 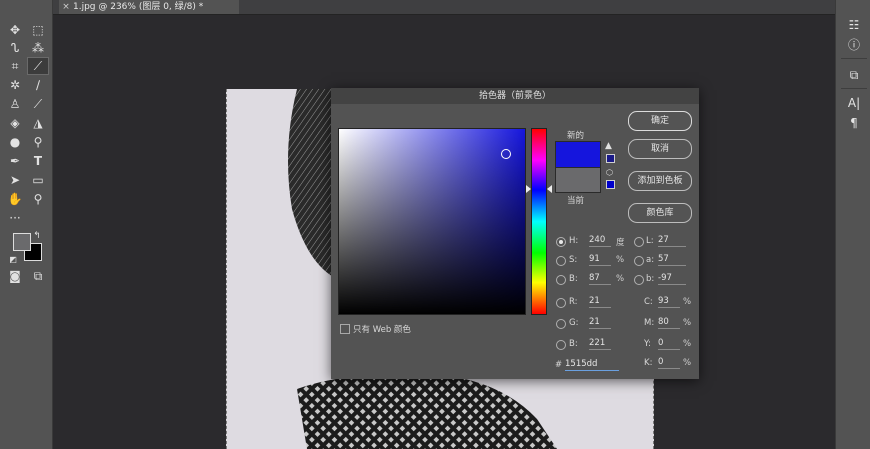 What do you see at coordinates (561, 324) in the screenshot?
I see `green-radio` at bounding box center [561, 324].